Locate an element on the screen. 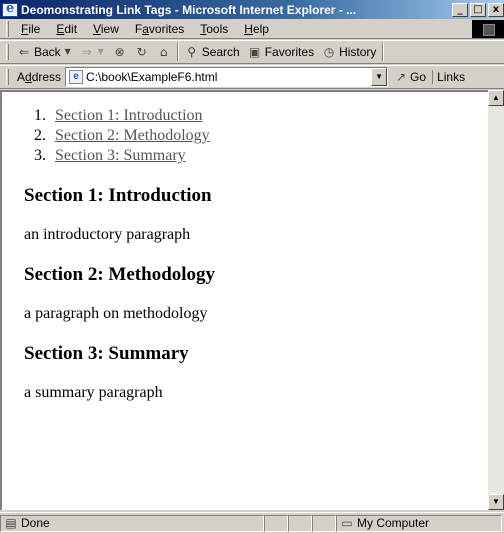  menu-view: View is located at coordinates (106, 29).